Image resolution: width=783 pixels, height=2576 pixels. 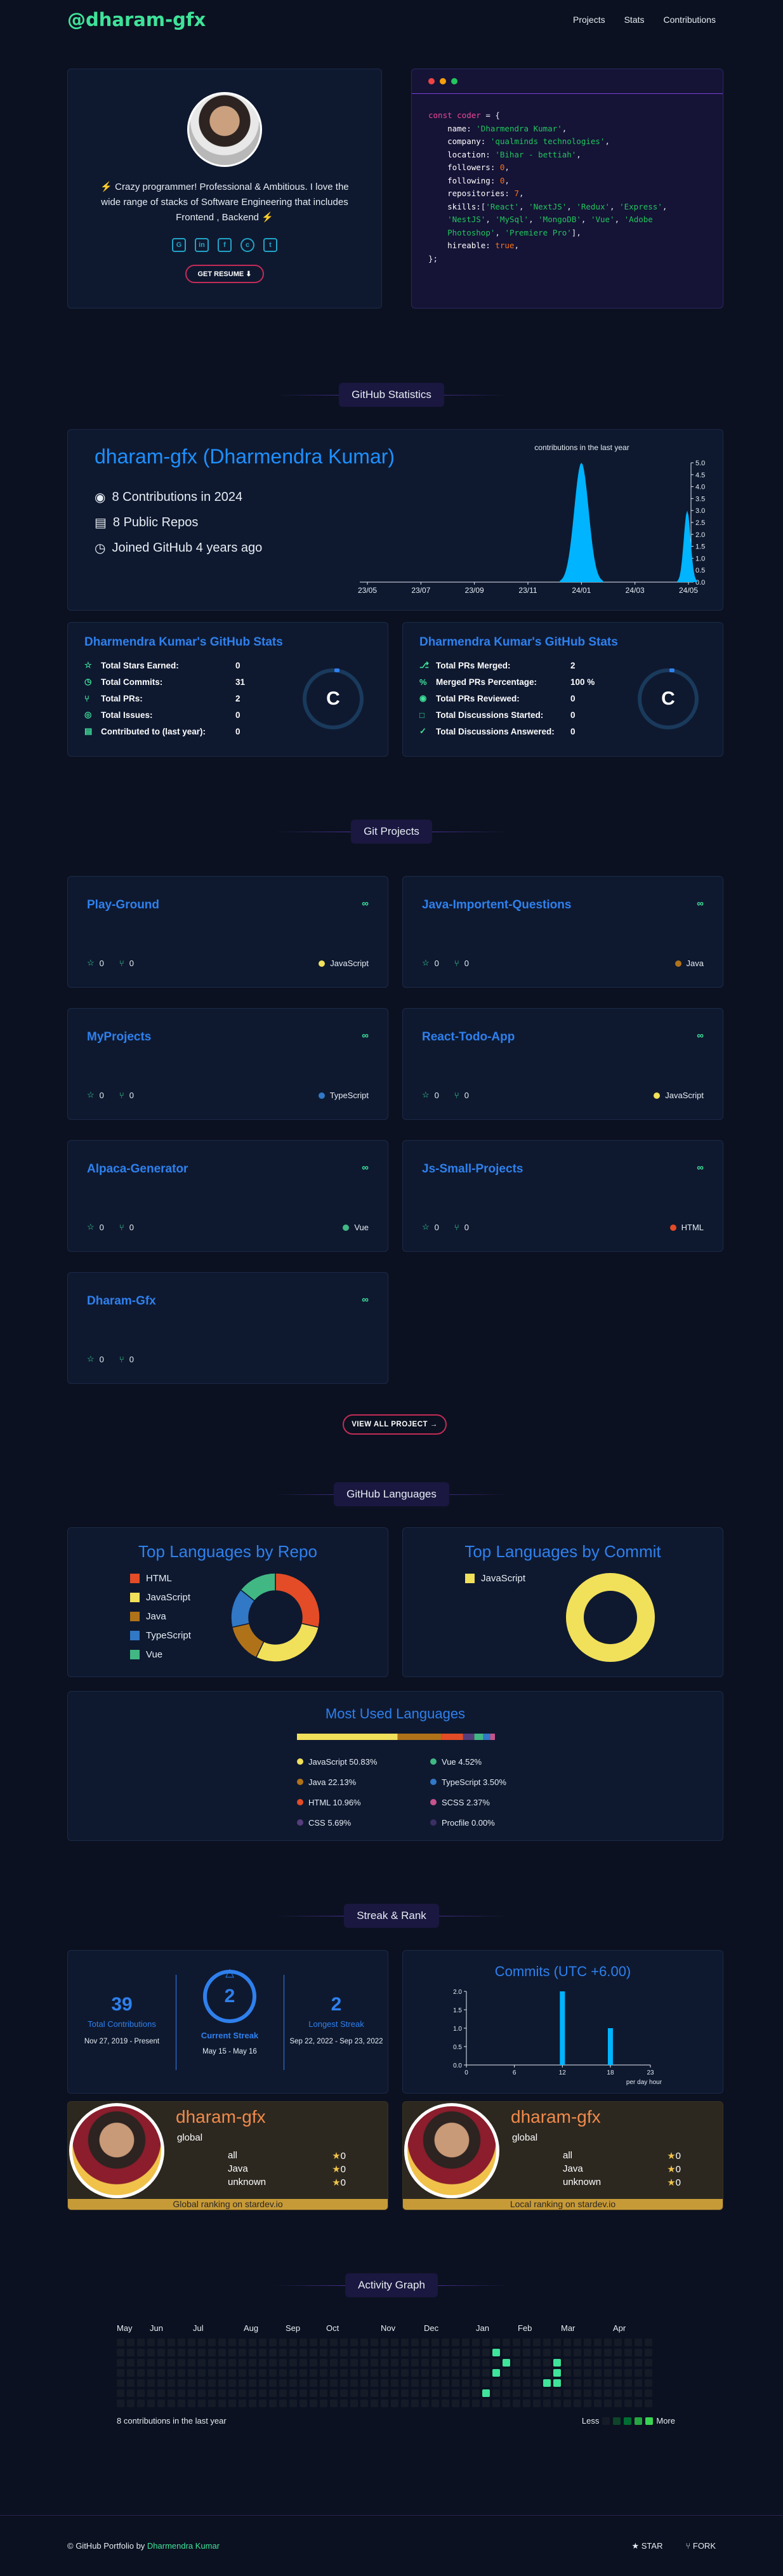 What do you see at coordinates (227, 932) in the screenshot?
I see `project-card: Play-Ground ∞ ☆ 0 ⑂ 0 JavaScript` at bounding box center [227, 932].